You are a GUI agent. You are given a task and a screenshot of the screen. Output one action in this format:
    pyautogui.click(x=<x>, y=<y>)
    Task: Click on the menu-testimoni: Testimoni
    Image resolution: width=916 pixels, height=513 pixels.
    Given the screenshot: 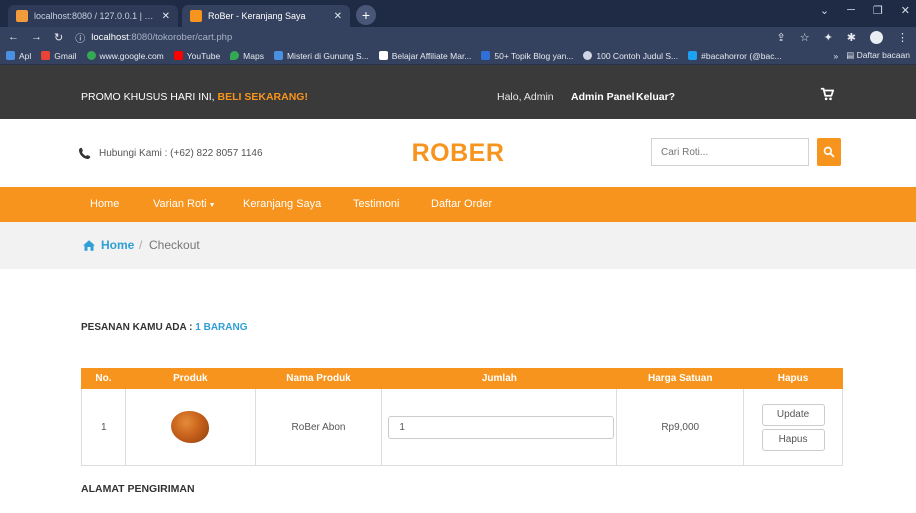 What is the action you would take?
    pyautogui.click(x=376, y=204)
    